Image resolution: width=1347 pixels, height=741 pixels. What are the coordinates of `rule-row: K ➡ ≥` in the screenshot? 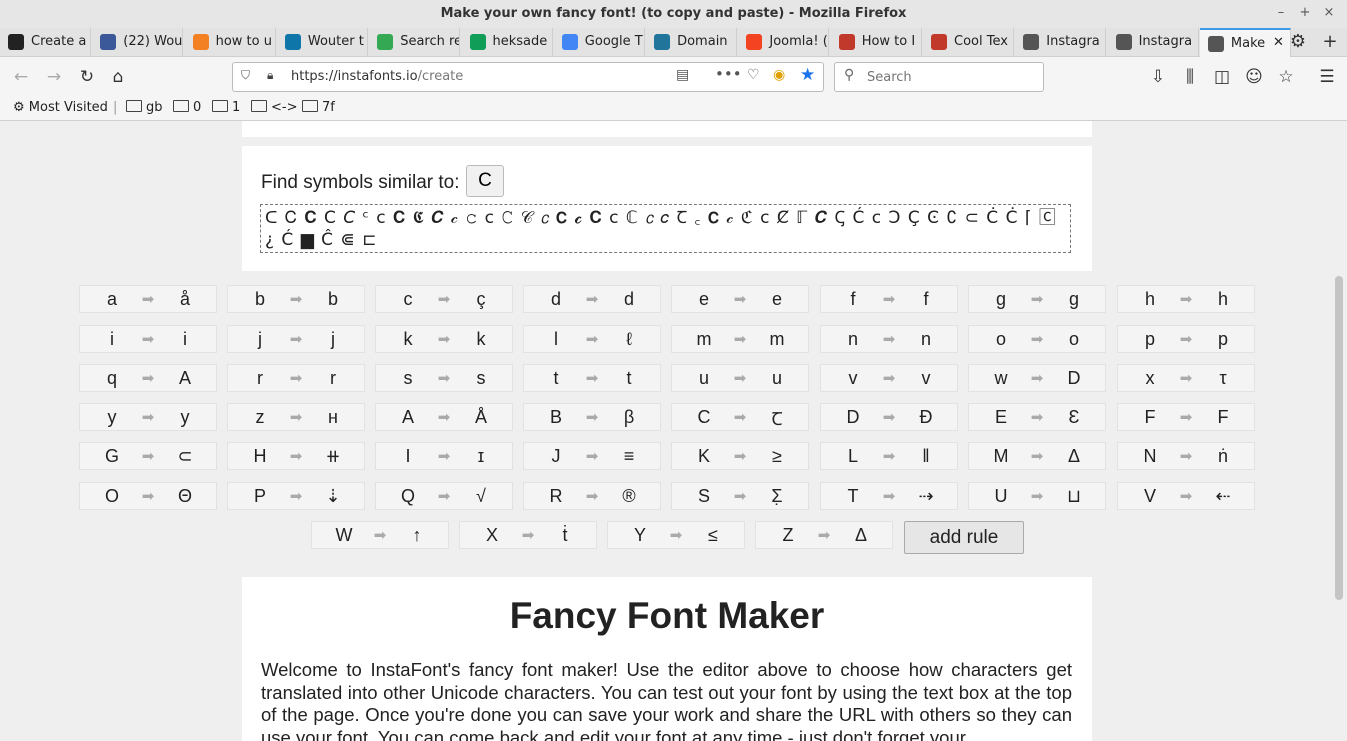 It's located at (740, 456).